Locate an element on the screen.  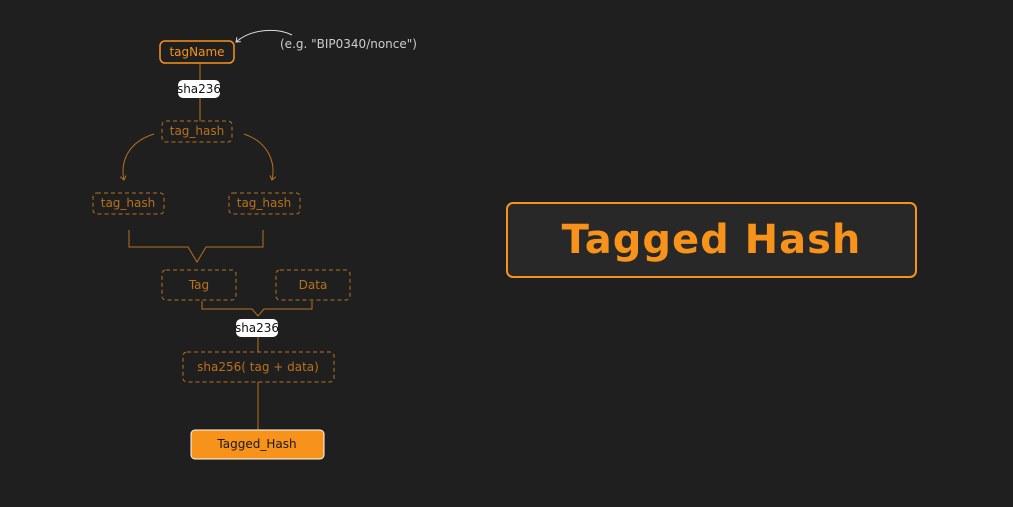
title-card: Tagged Hash is located at coordinates (711, 240).